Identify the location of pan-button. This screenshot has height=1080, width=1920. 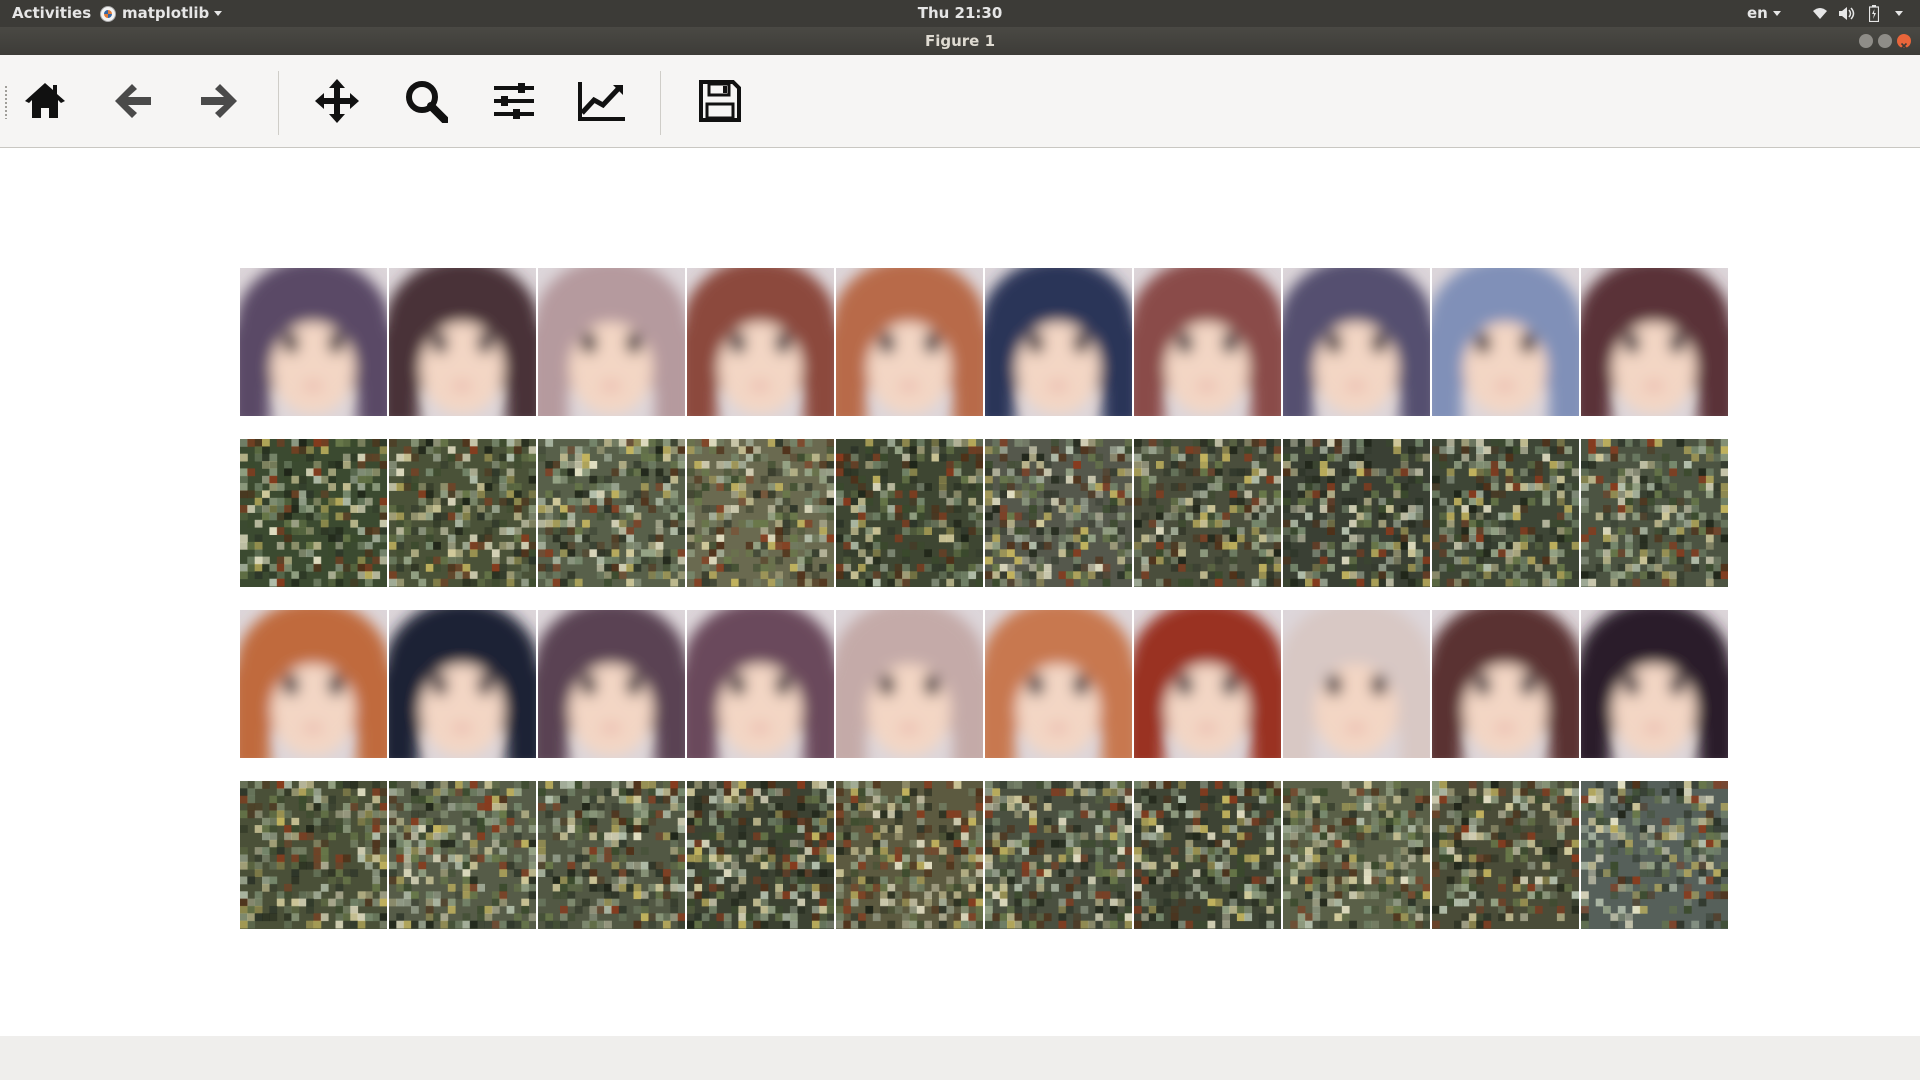
(337, 103).